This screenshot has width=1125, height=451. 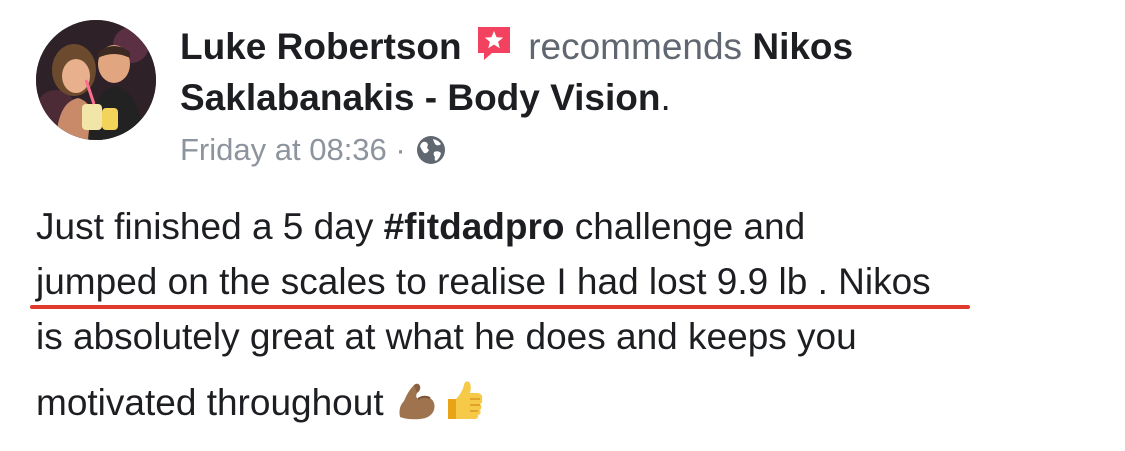 What do you see at coordinates (321, 46) in the screenshot?
I see `author-name: Luke Robertson` at bounding box center [321, 46].